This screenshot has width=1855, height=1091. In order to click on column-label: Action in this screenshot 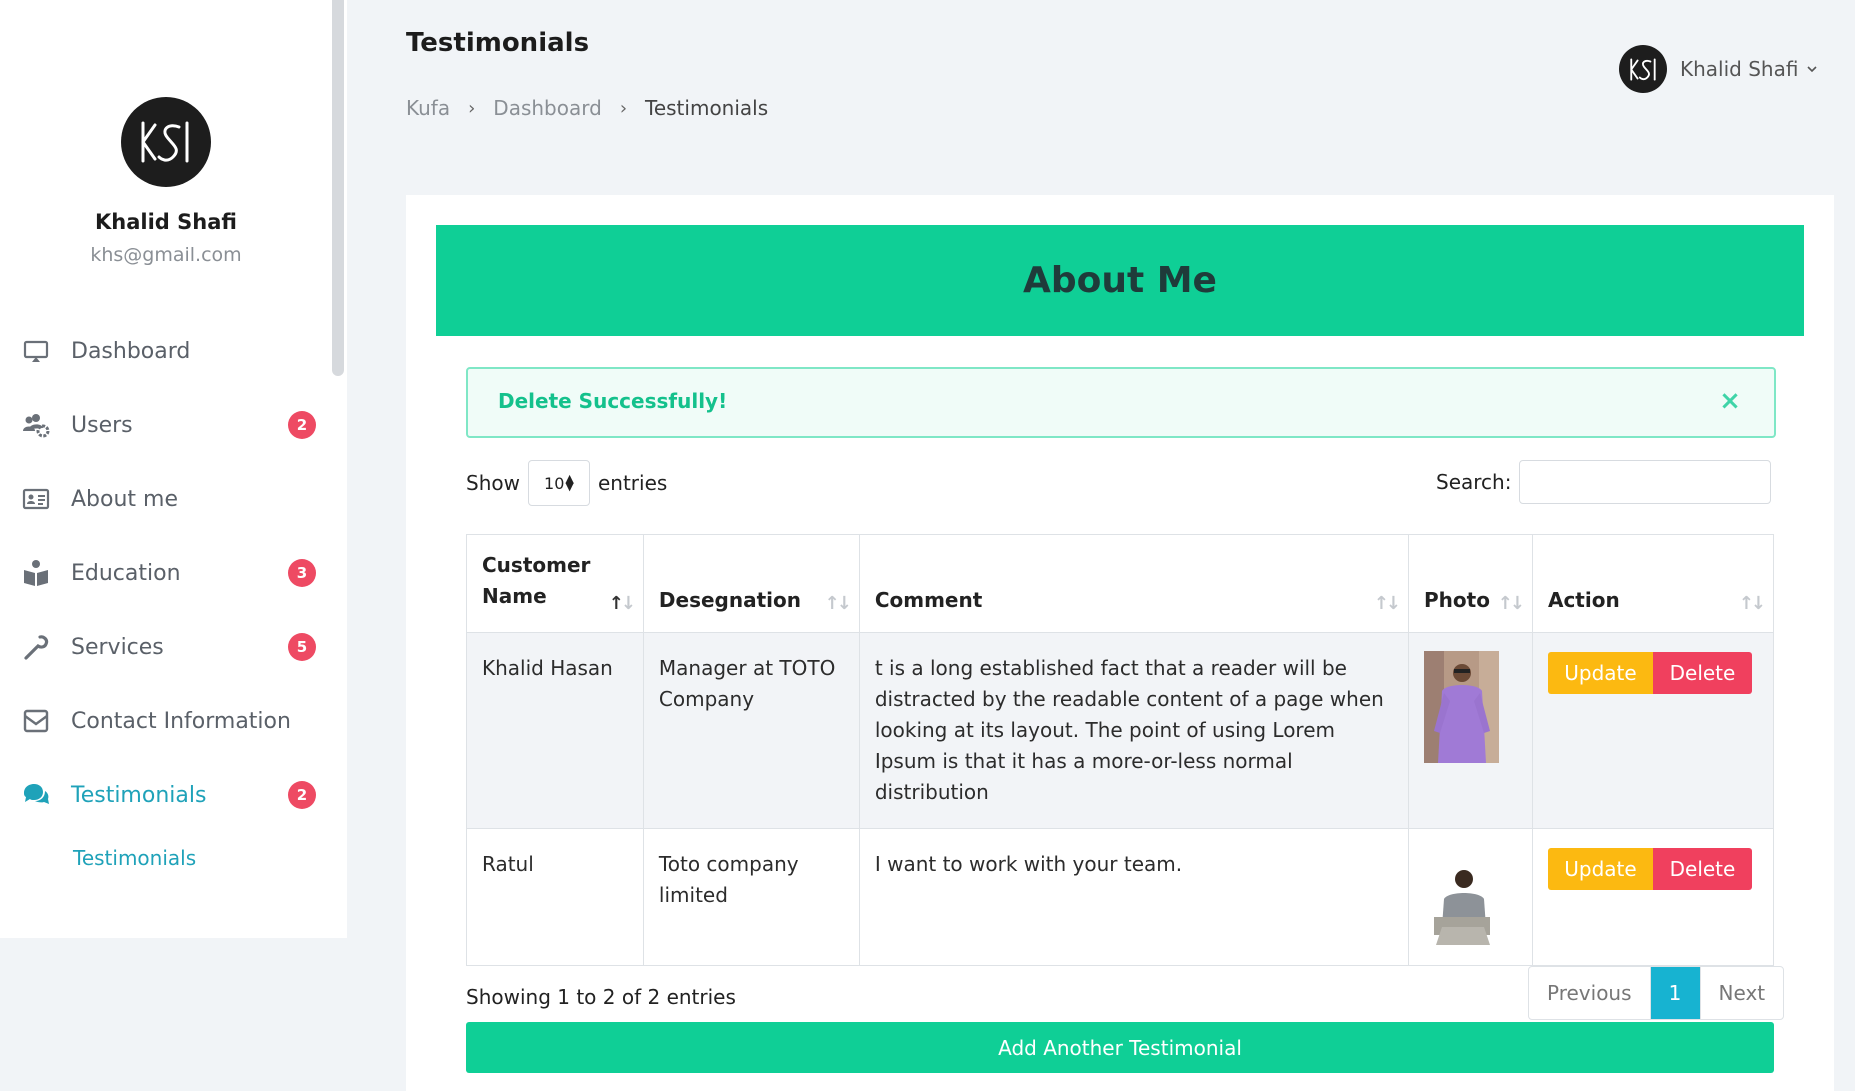, I will do `click(1583, 600)`.